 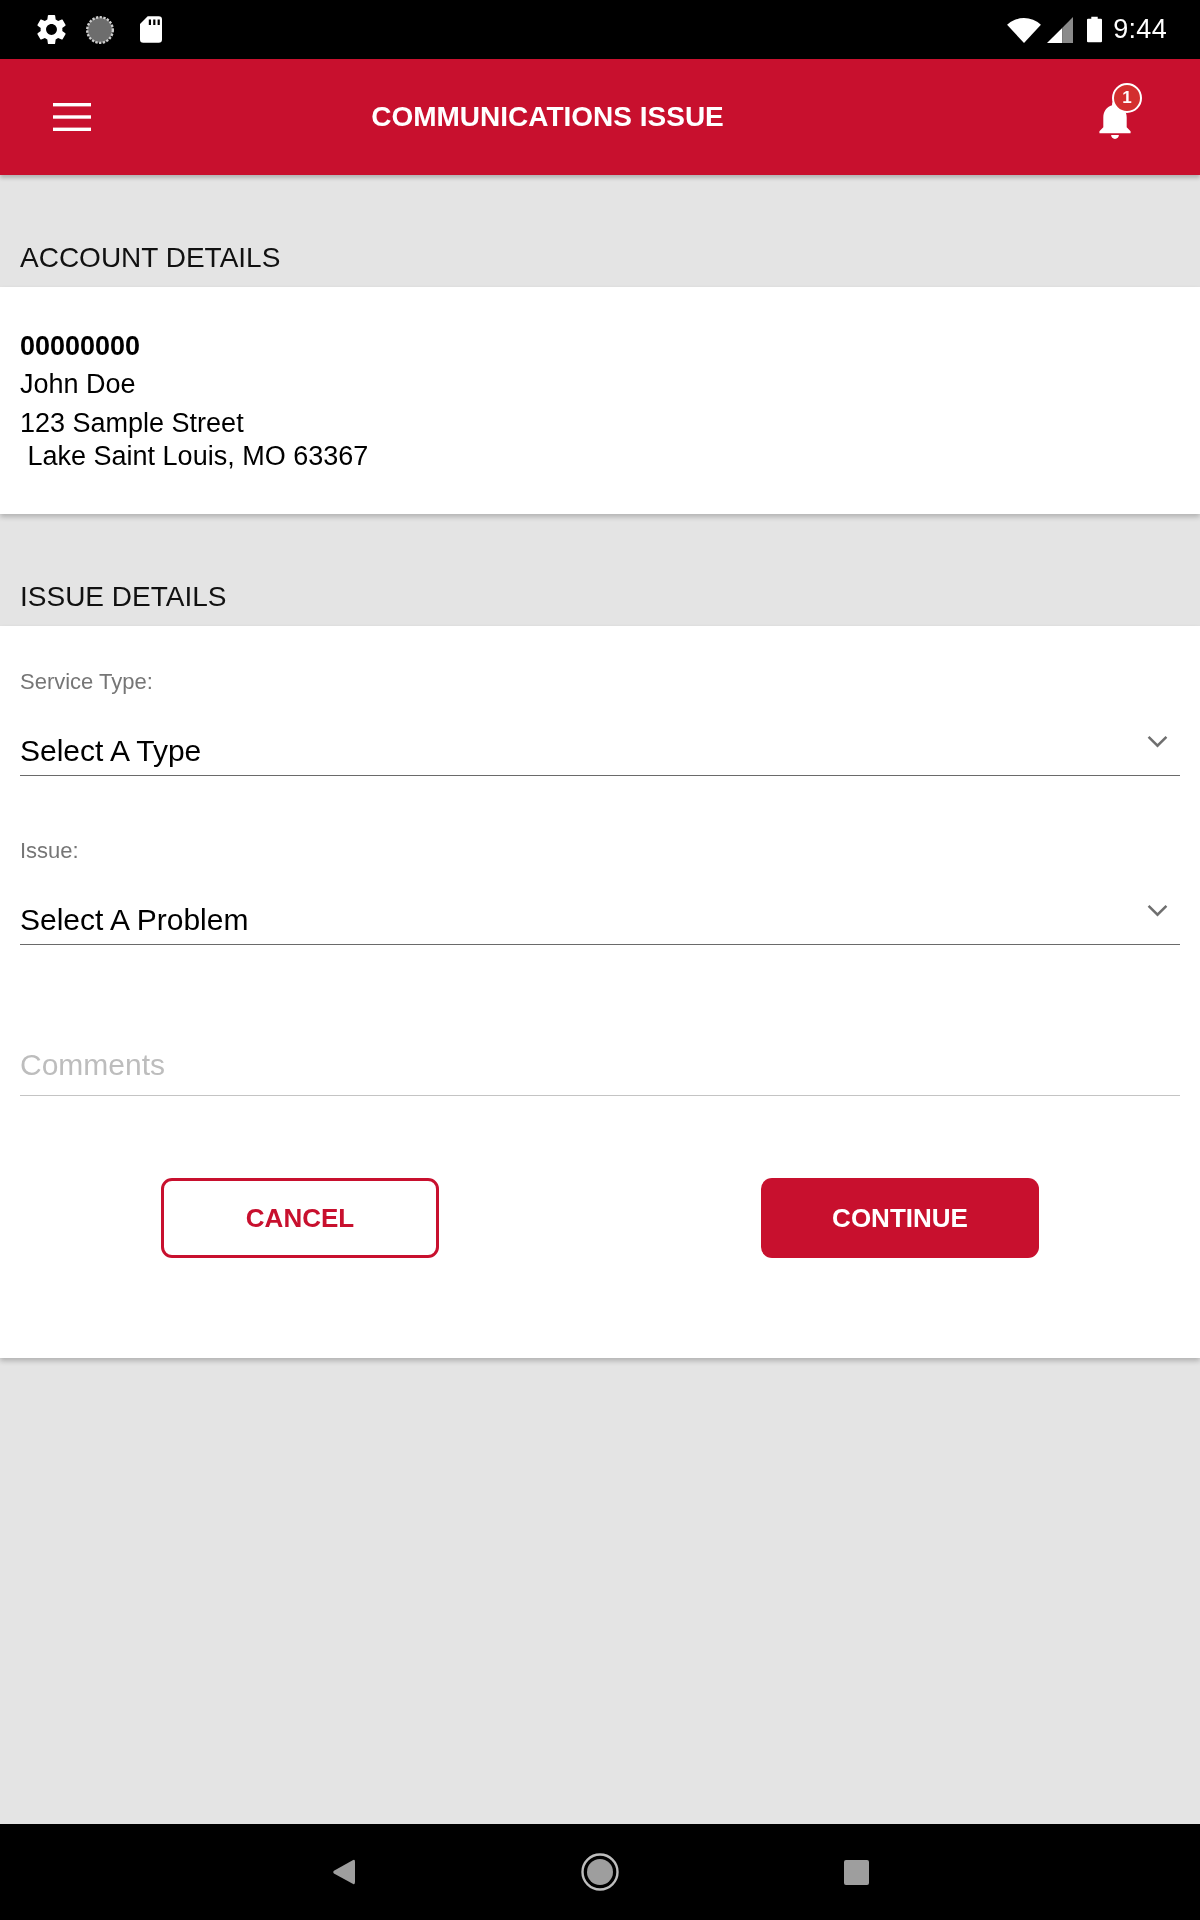 I want to click on address-line: Lake Saint Louis, MO 63367, so click(x=198, y=456).